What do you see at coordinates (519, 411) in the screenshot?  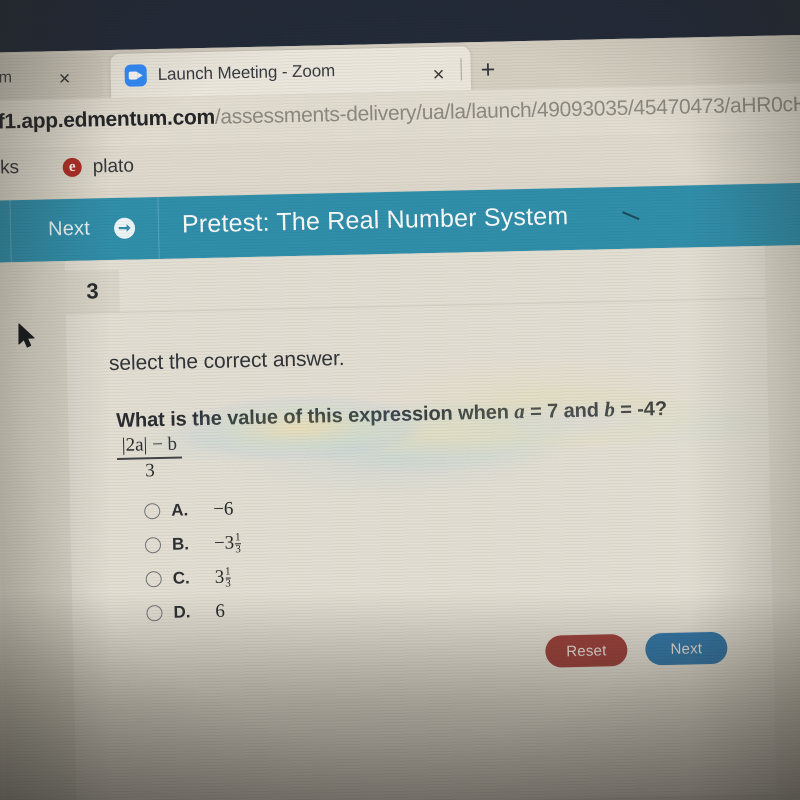 I see `variable-a: a` at bounding box center [519, 411].